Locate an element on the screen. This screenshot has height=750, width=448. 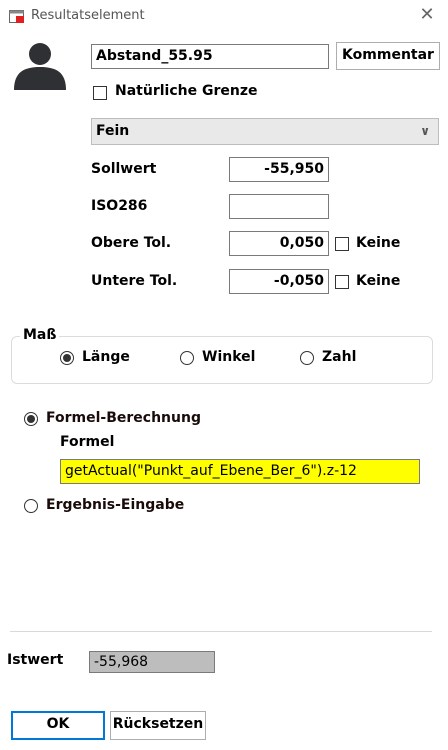
close-icon: ✕ is located at coordinates (427, 15).